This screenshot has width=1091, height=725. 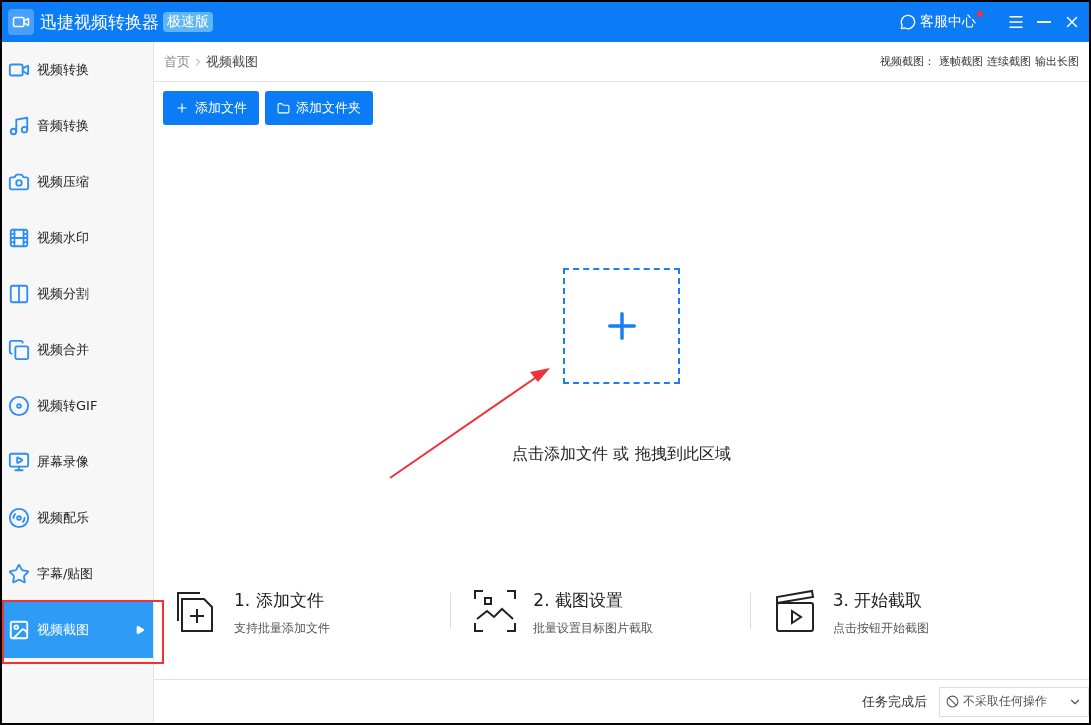 What do you see at coordinates (621, 326) in the screenshot?
I see `drop-zone` at bounding box center [621, 326].